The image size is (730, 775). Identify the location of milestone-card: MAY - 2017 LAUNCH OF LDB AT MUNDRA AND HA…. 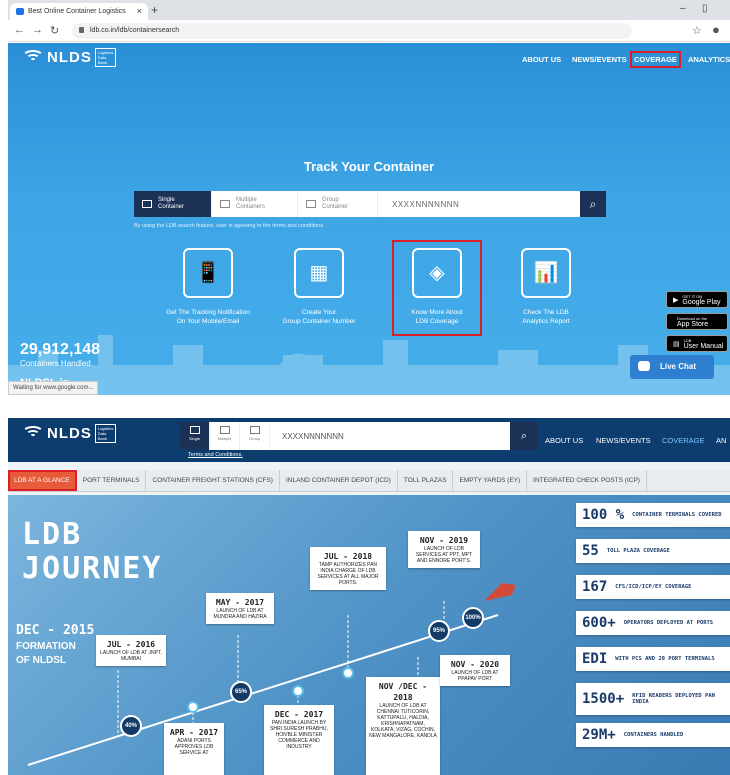
(240, 608).